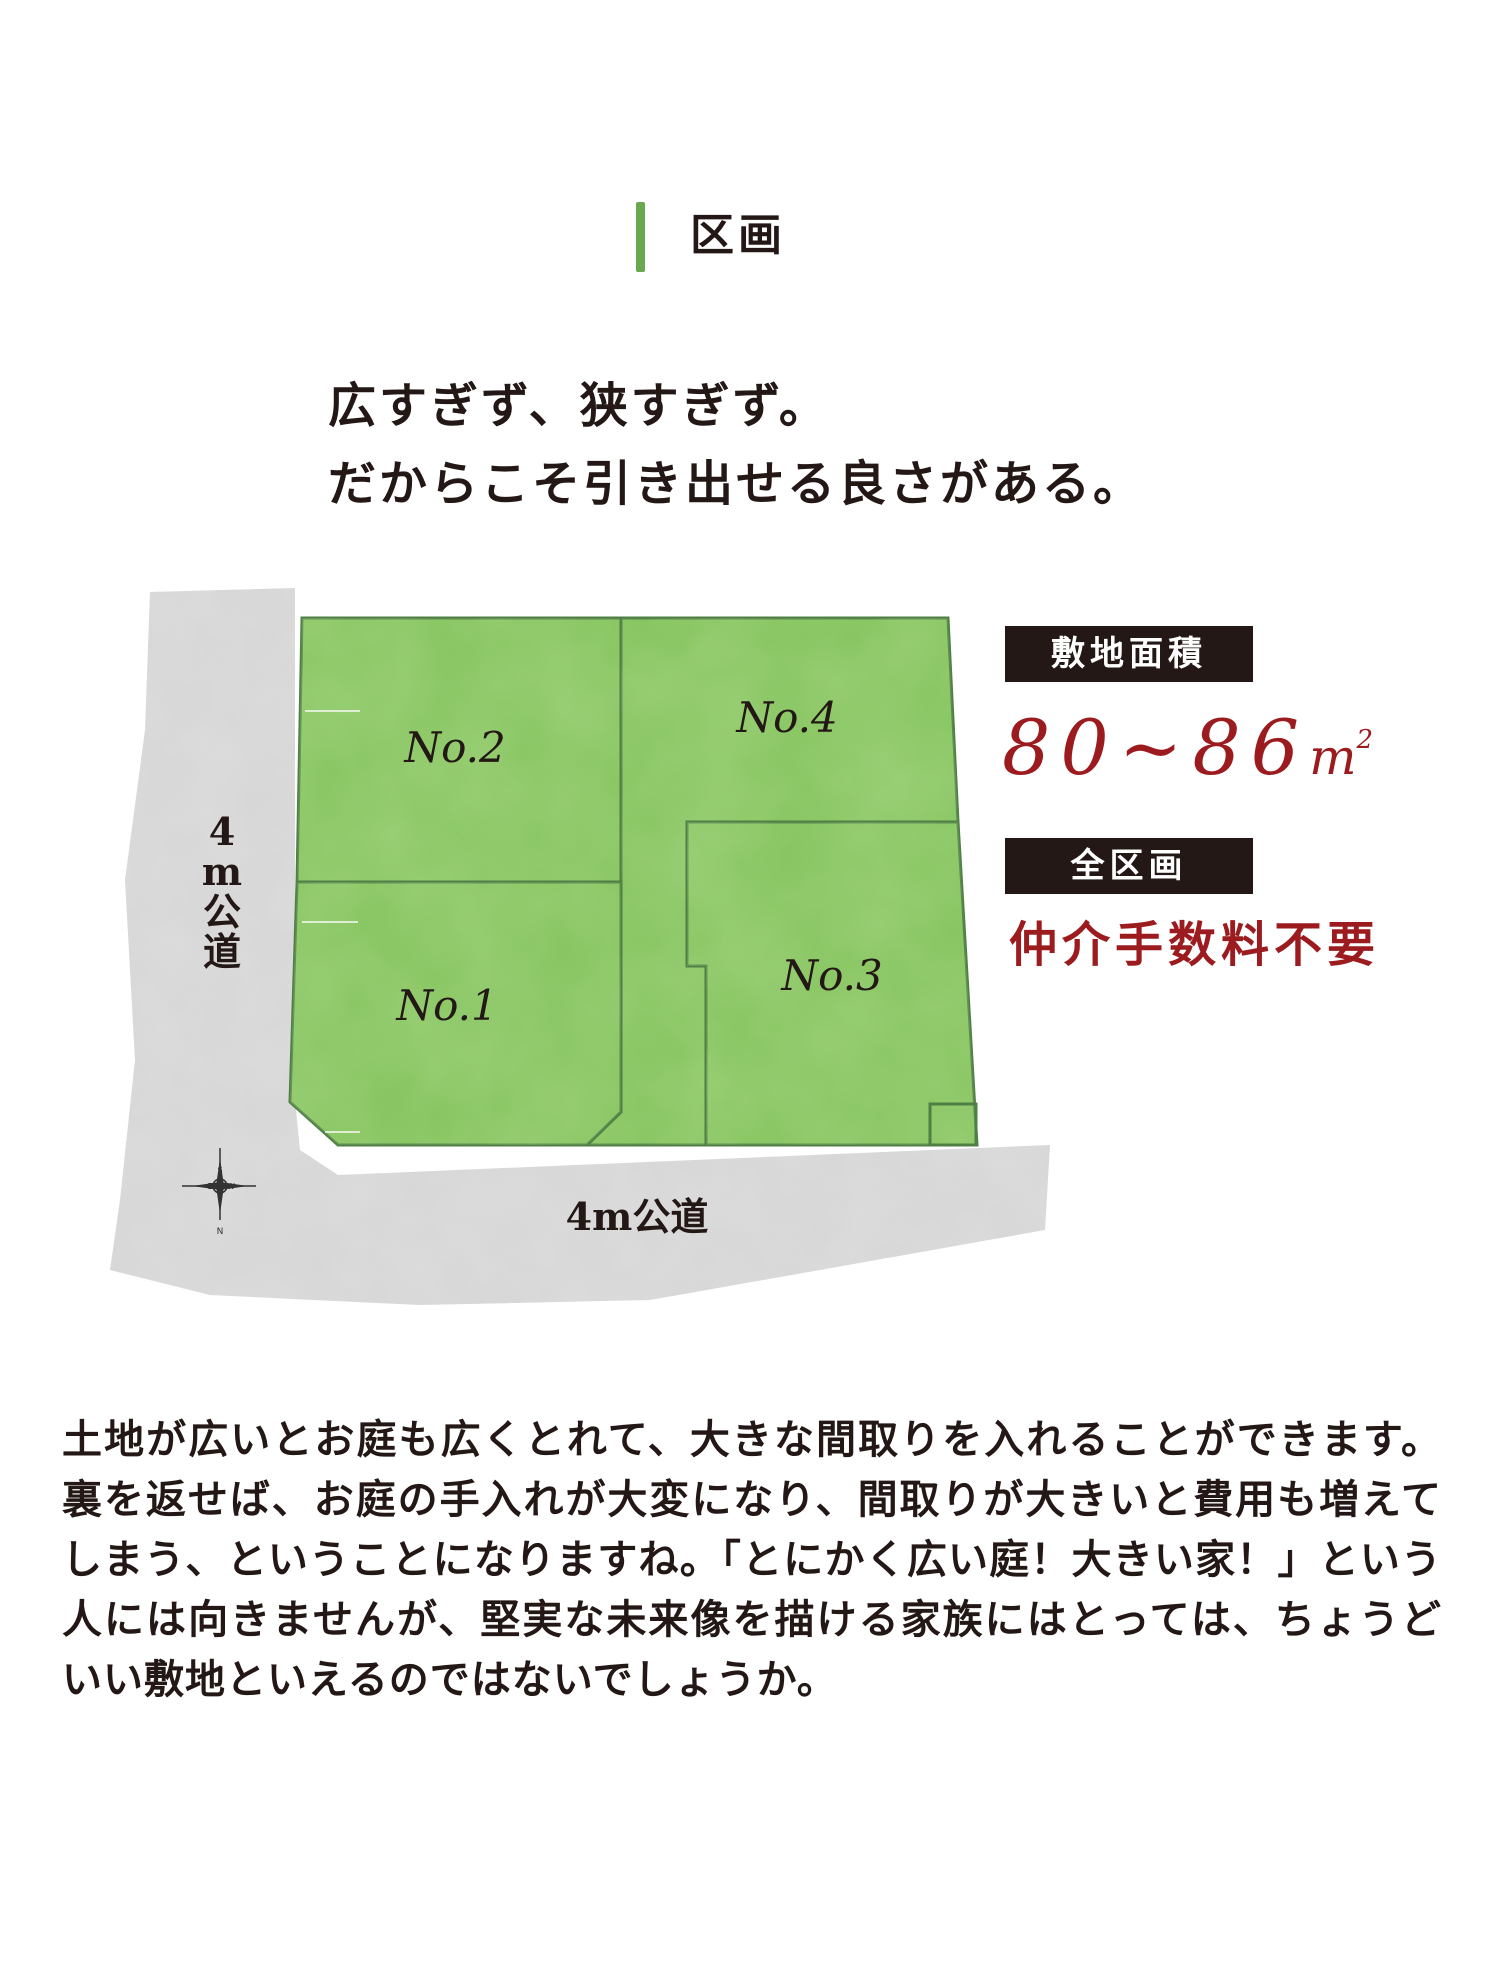  Describe the element at coordinates (1195, 945) in the screenshot. I see `brokerage-fee-text: 仲介手数料不要` at that location.